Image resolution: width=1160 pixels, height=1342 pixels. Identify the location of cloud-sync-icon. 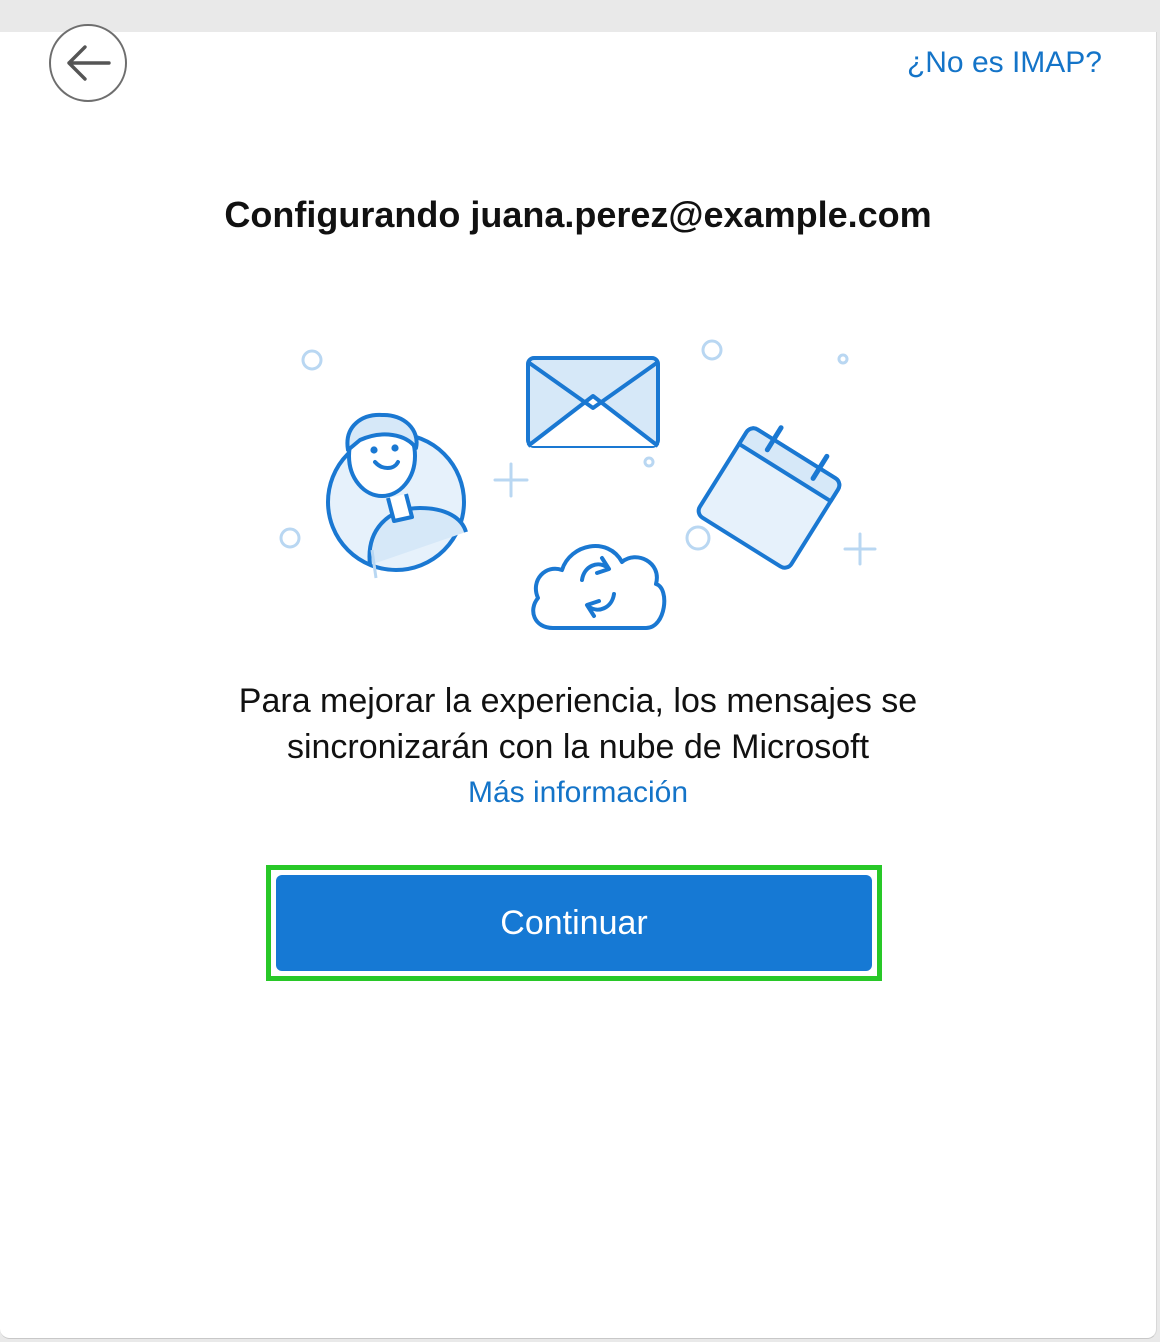
(599, 587).